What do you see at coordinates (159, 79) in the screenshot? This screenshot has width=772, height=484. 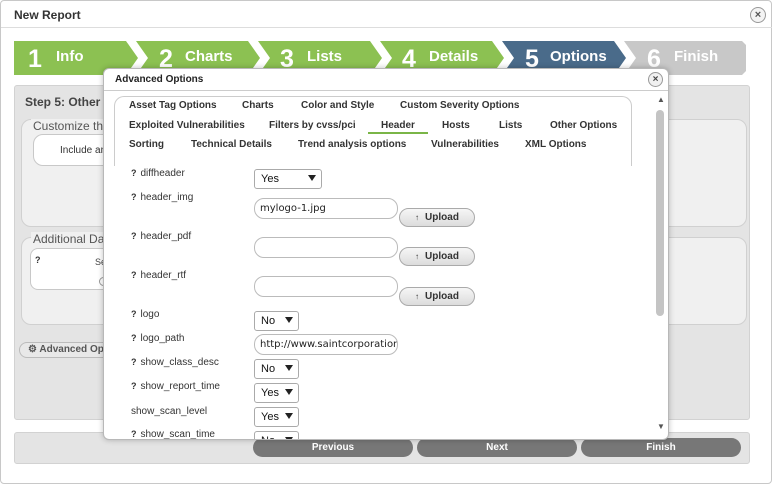 I see `dialog-title: Advanced Options` at bounding box center [159, 79].